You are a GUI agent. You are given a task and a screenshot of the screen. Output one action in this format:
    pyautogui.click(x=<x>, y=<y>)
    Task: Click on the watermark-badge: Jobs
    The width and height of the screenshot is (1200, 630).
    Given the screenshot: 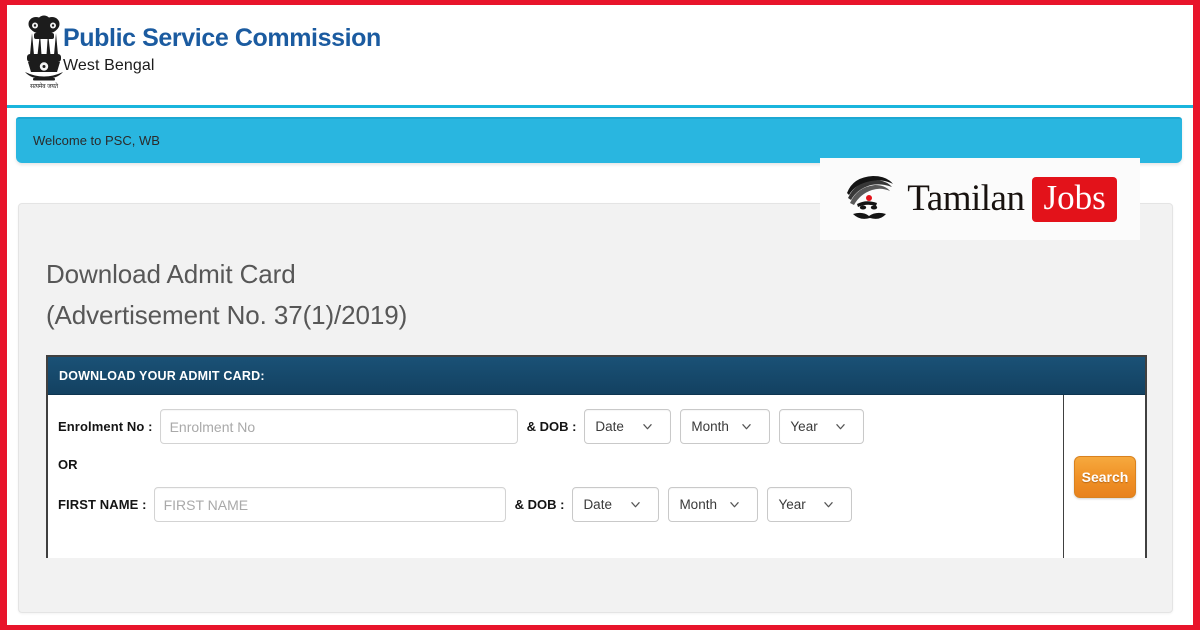 What is the action you would take?
    pyautogui.click(x=1074, y=199)
    